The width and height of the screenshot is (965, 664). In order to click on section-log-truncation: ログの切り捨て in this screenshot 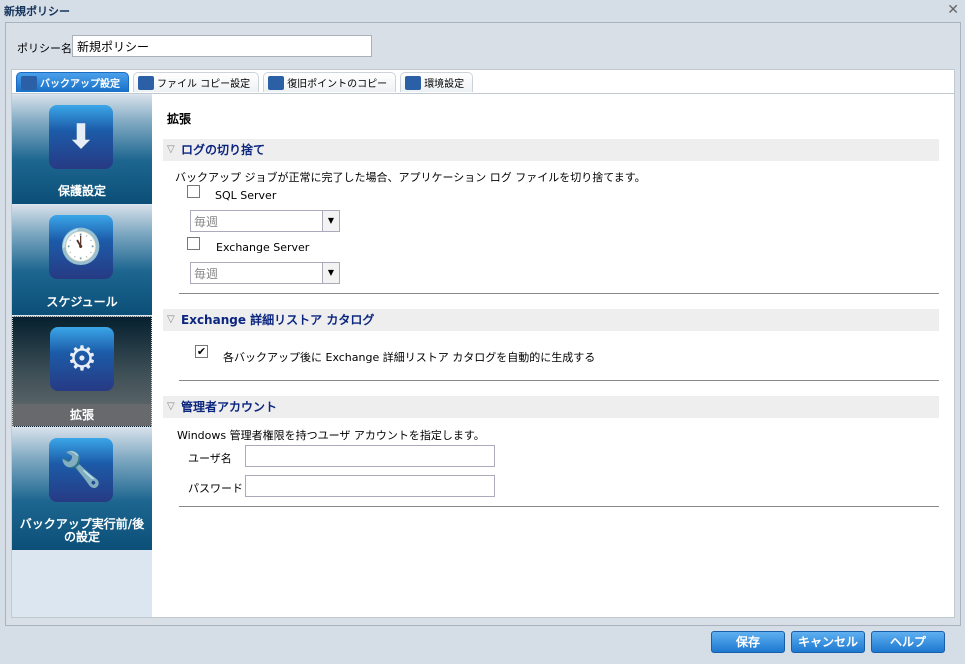, I will do `click(551, 150)`.